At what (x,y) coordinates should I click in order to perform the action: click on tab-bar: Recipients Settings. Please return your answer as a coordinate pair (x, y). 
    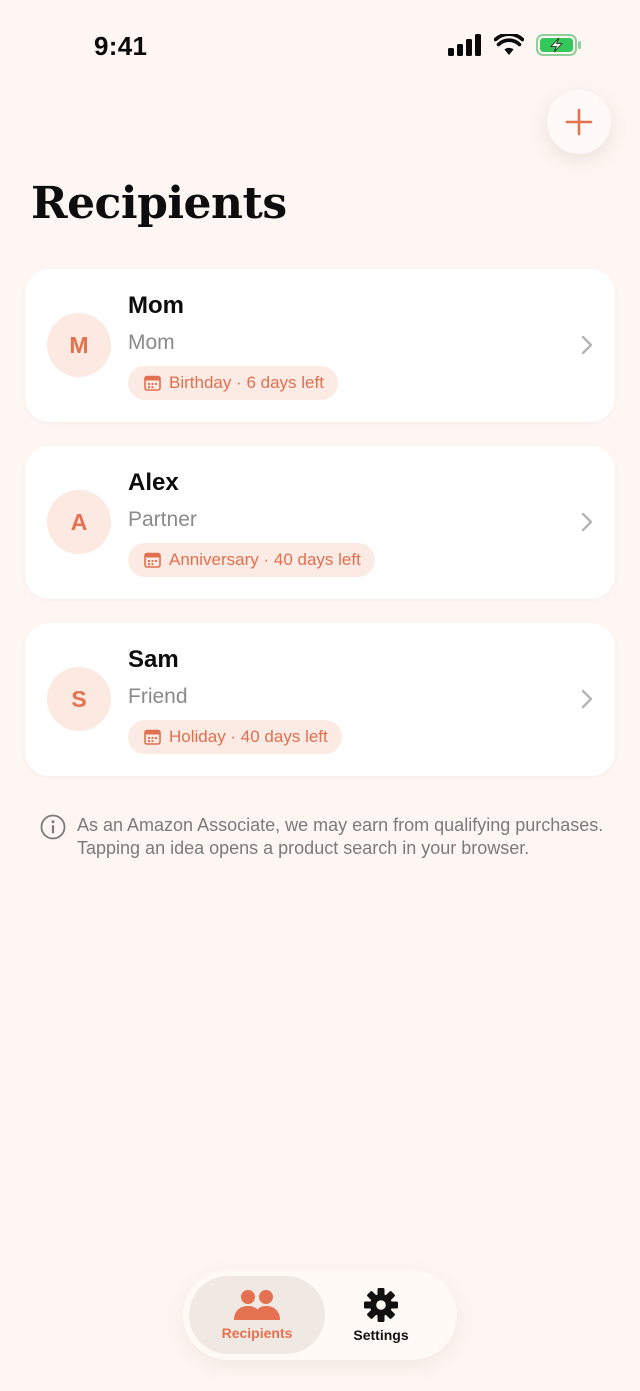
    Looking at the image, I should click on (320, 1315).